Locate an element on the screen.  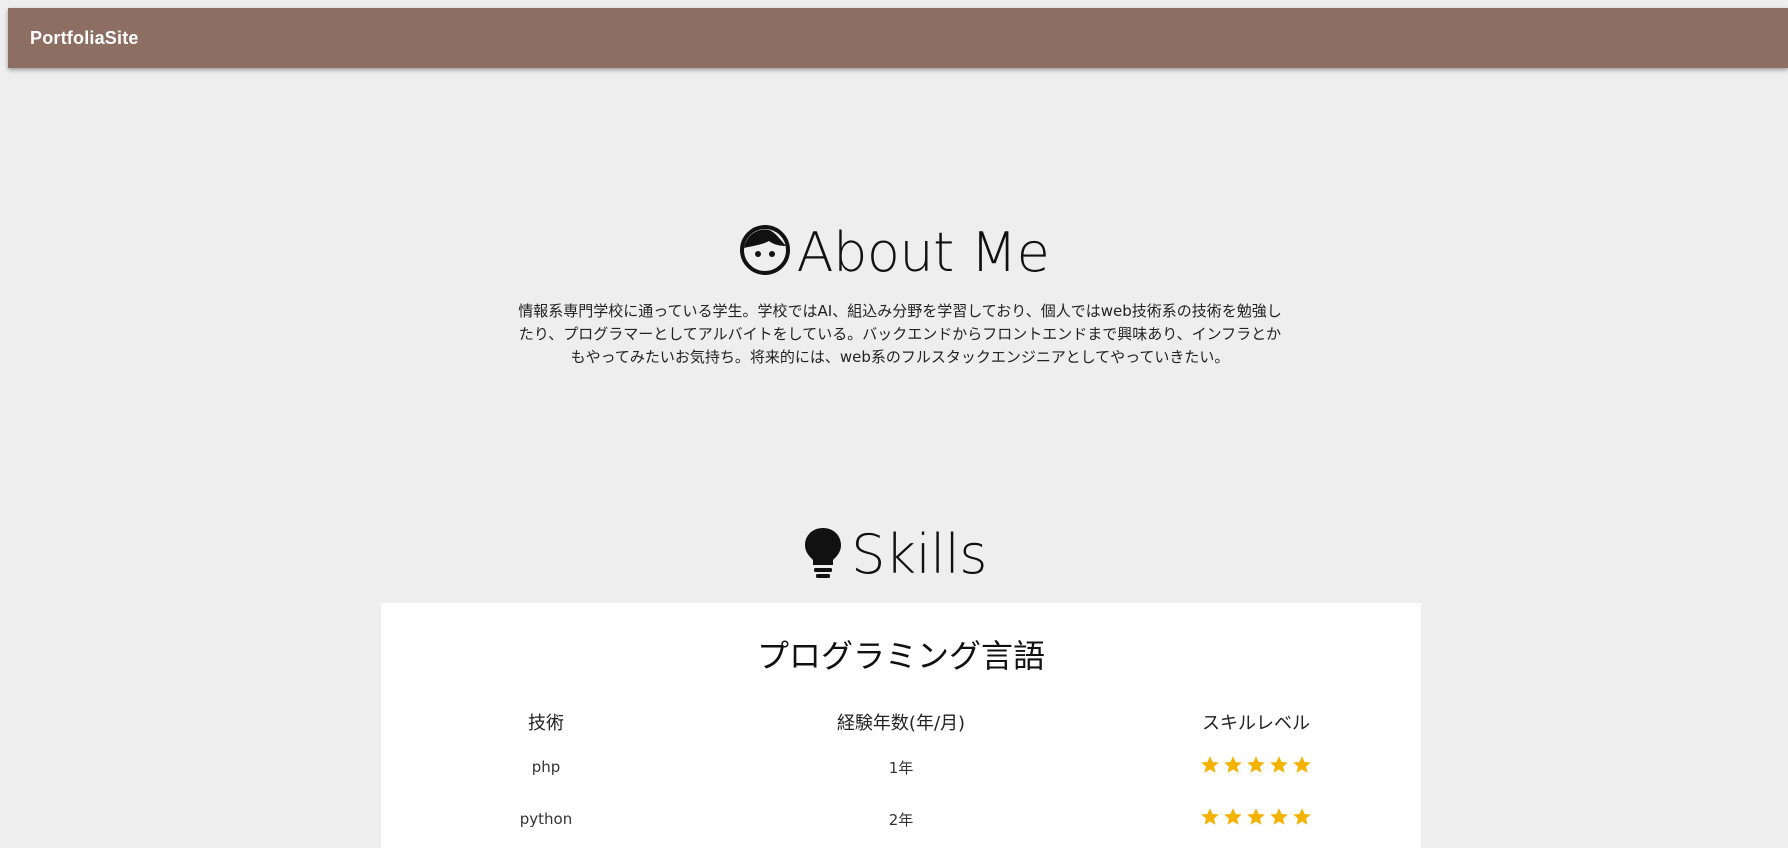
skill-table: 技術 経験年数(年/月) スキルレベル php 1年 python 2年 is located at coordinates (901, 774).